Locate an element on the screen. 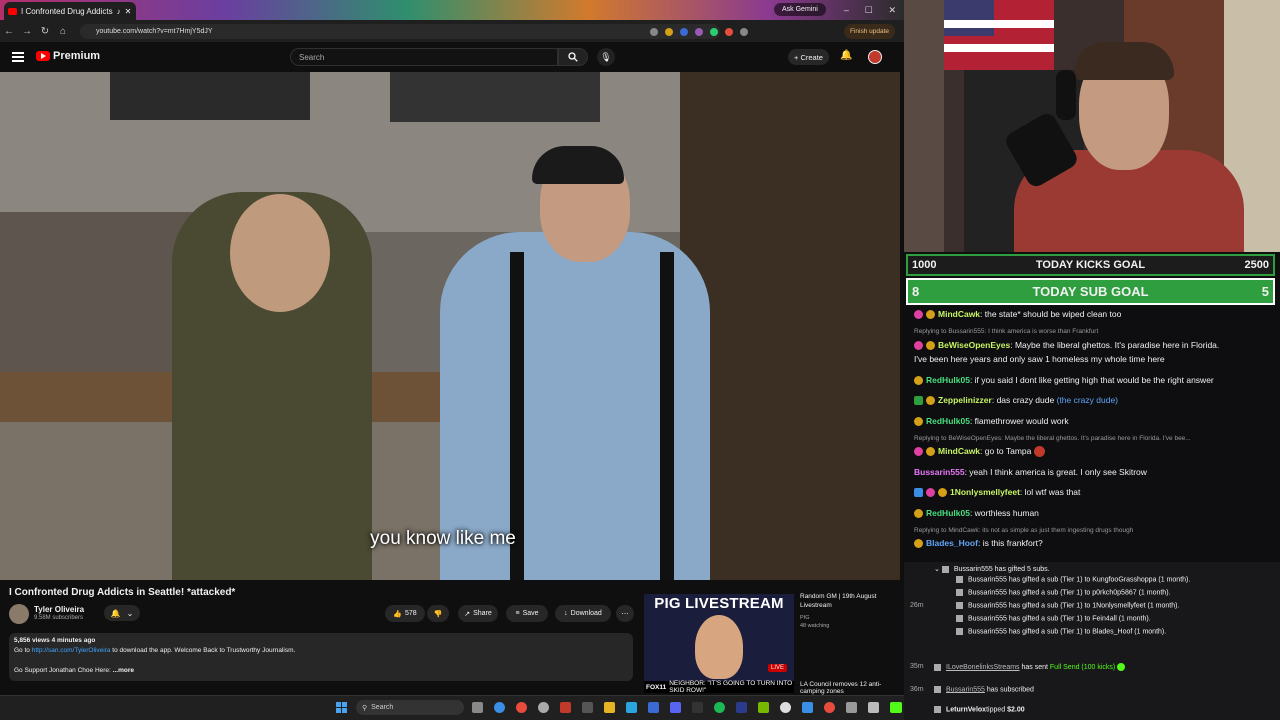 The image size is (1280, 720). url-bar: youtube.com/watch?v=mt7HmjY5dJY is located at coordinates (400, 31).